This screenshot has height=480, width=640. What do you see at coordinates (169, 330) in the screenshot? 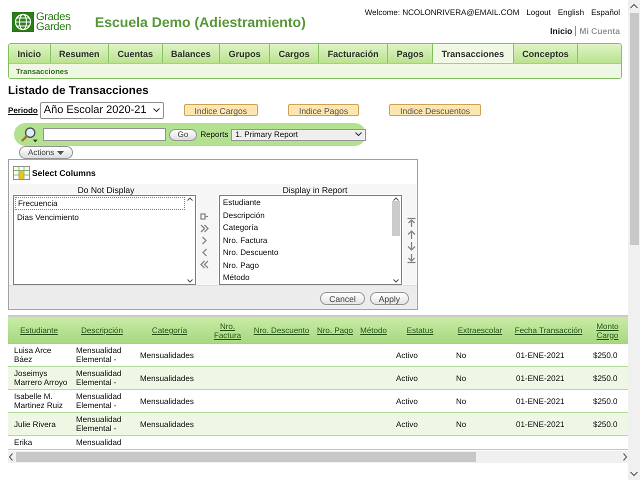
I see `column-header: Categoría` at bounding box center [169, 330].